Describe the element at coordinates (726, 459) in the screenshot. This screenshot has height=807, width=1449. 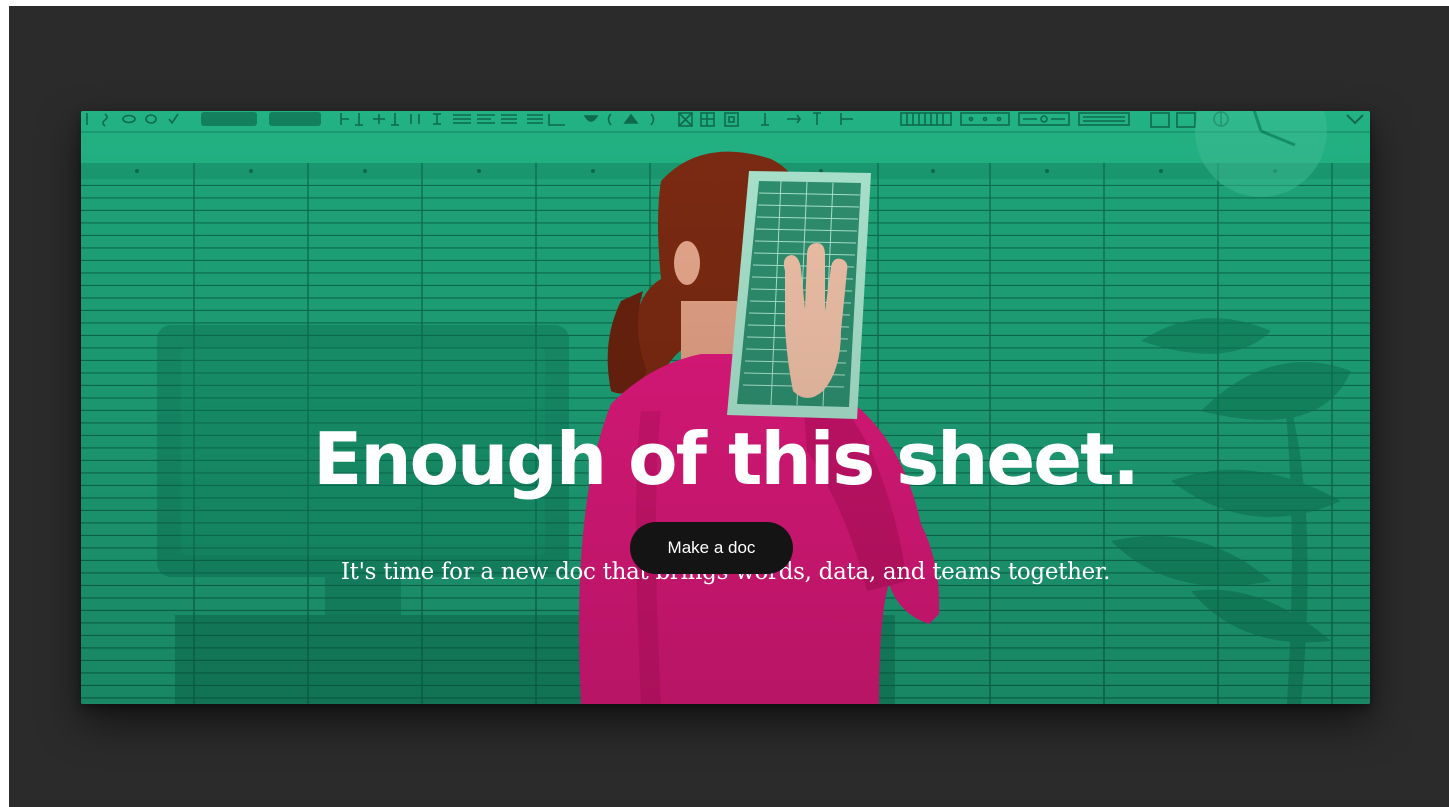
I see `hero-headline: Enough of this sheet.` at that location.